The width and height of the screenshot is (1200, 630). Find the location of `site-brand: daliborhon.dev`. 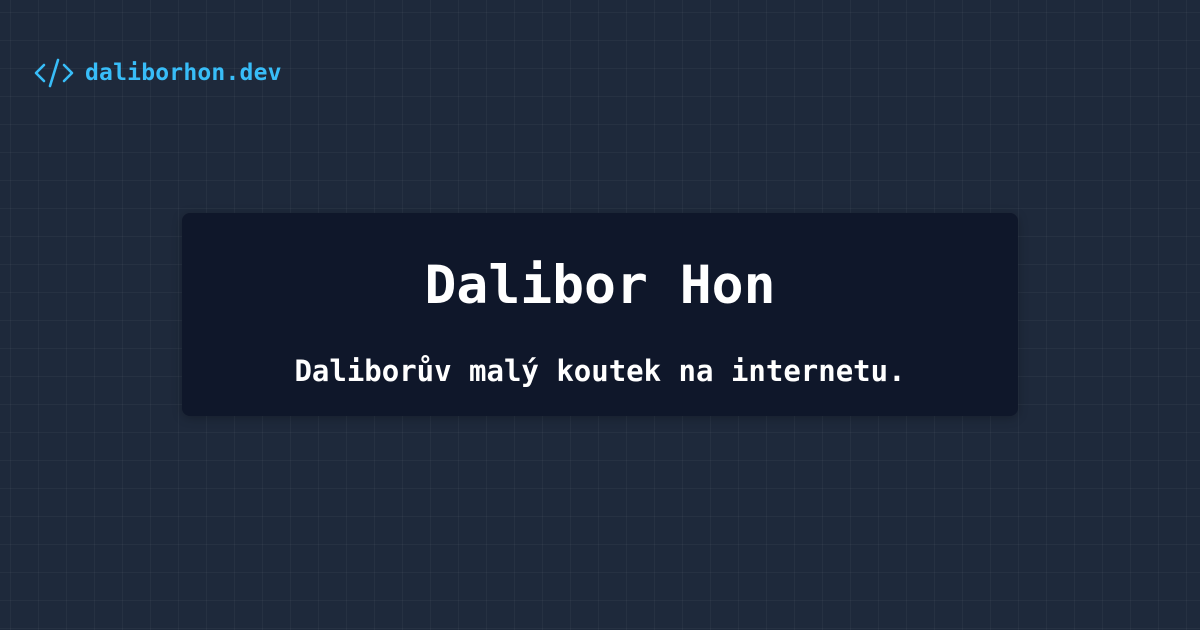

site-brand: daliborhon.dev is located at coordinates (157, 73).